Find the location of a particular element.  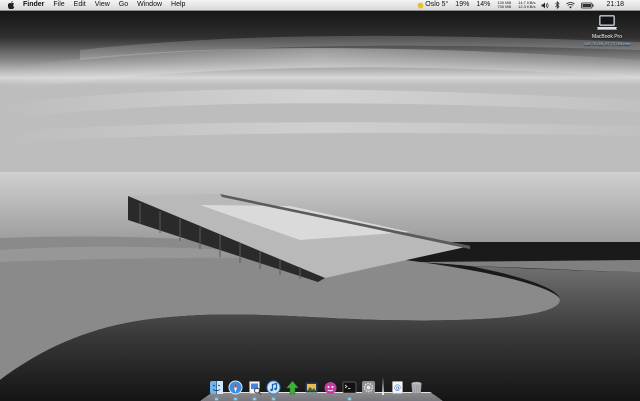

system-preferences-icon is located at coordinates (368, 387).